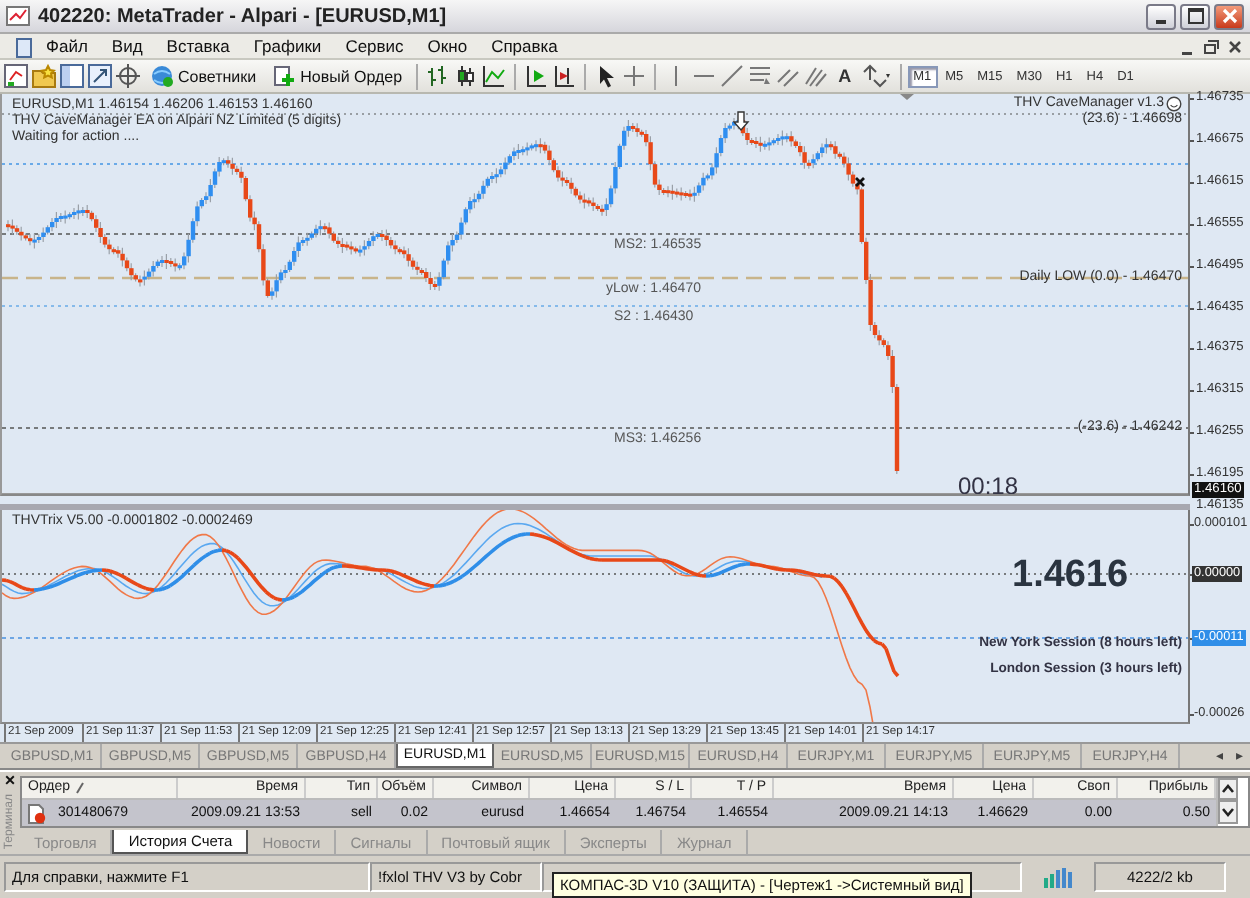 The width and height of the screenshot is (1250, 898). Describe the element at coordinates (198, 46) in the screenshot. I see `menu-item: Вставка` at that location.